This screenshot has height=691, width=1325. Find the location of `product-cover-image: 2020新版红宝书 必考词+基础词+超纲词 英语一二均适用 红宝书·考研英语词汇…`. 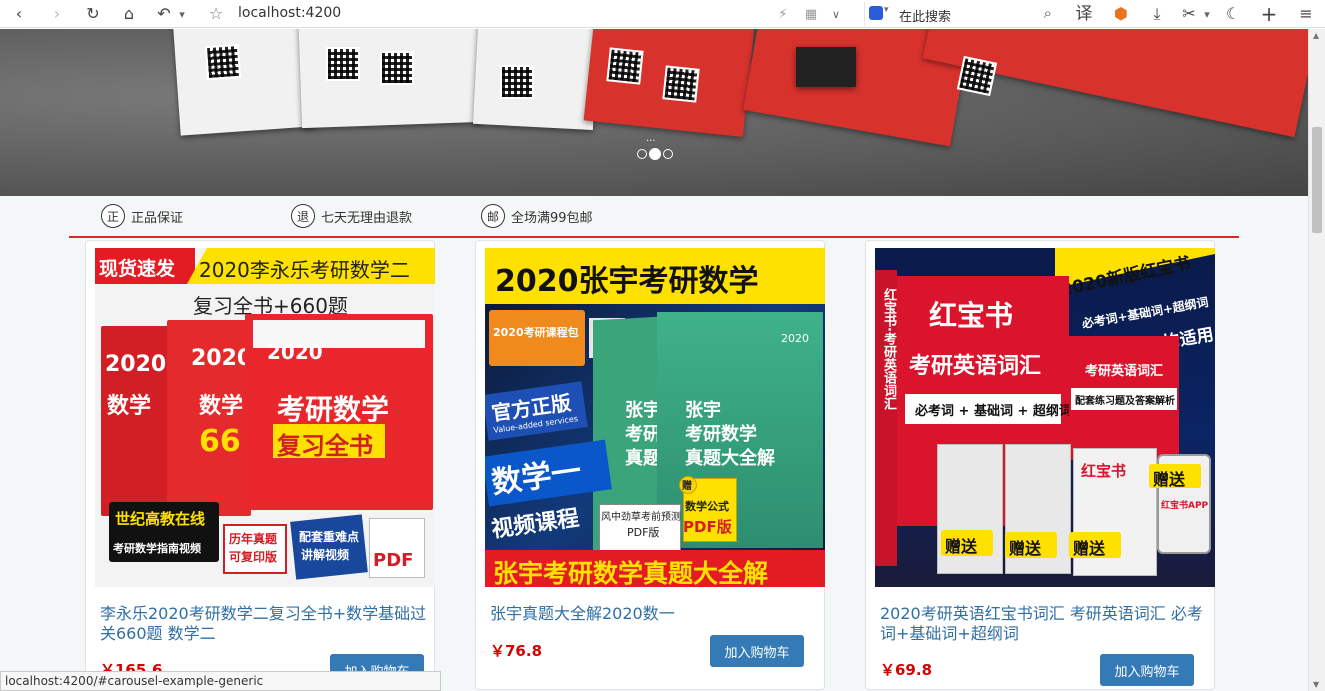

product-cover-image: 2020新版红宝书 必考词+基础词+超纲词 英语一二均适用 红宝书·考研英语词汇… is located at coordinates (1045, 417).